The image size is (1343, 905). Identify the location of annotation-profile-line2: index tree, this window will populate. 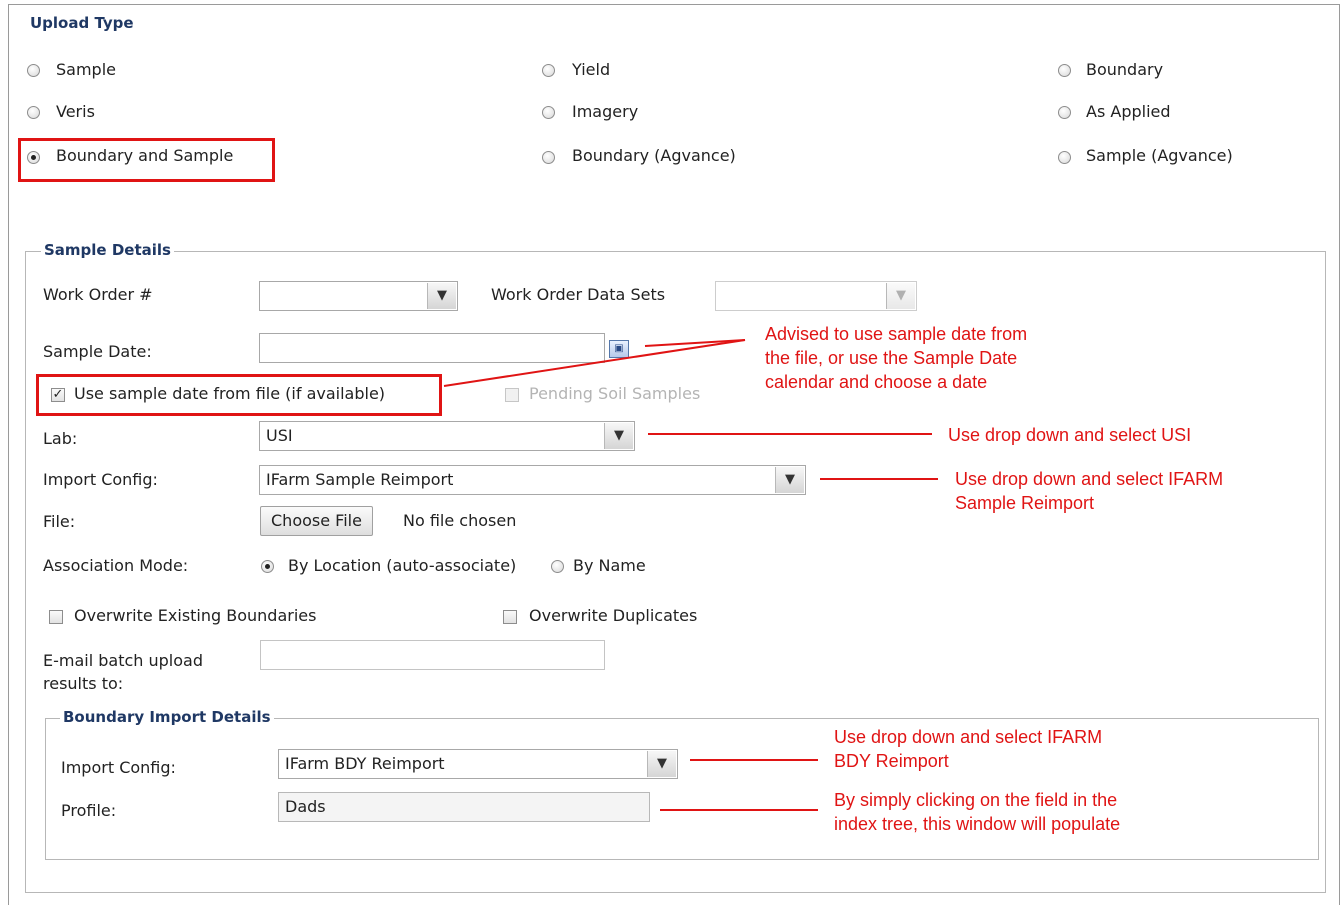
(977, 824).